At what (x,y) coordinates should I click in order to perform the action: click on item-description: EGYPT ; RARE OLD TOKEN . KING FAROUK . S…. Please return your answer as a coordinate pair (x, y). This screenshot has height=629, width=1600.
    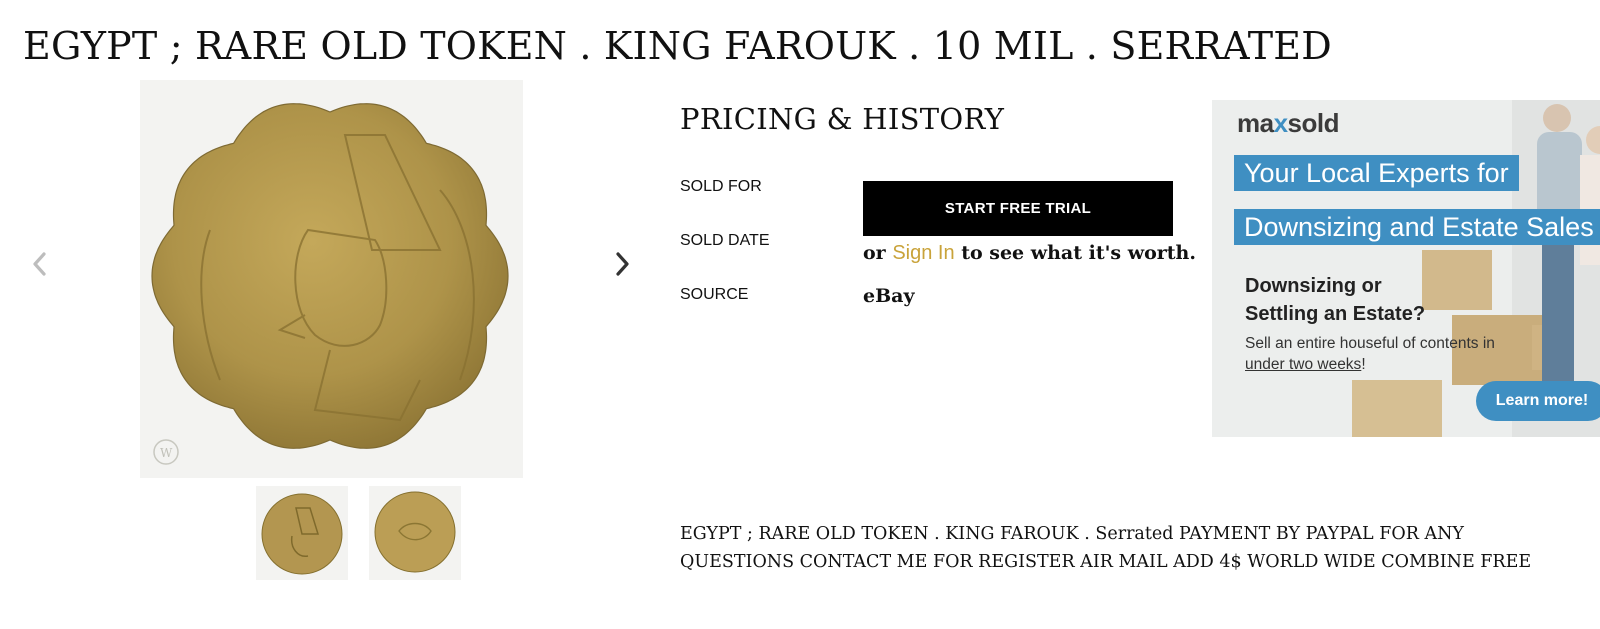
    Looking at the image, I should click on (1106, 548).